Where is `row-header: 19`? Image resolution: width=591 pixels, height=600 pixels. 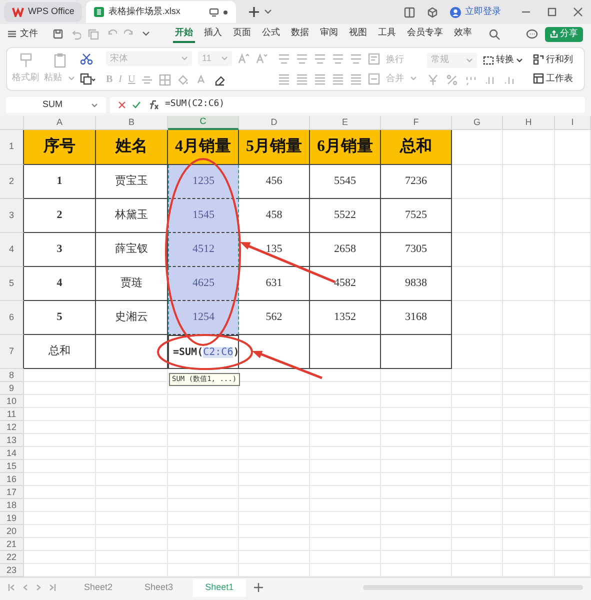 row-header: 19 is located at coordinates (12, 518).